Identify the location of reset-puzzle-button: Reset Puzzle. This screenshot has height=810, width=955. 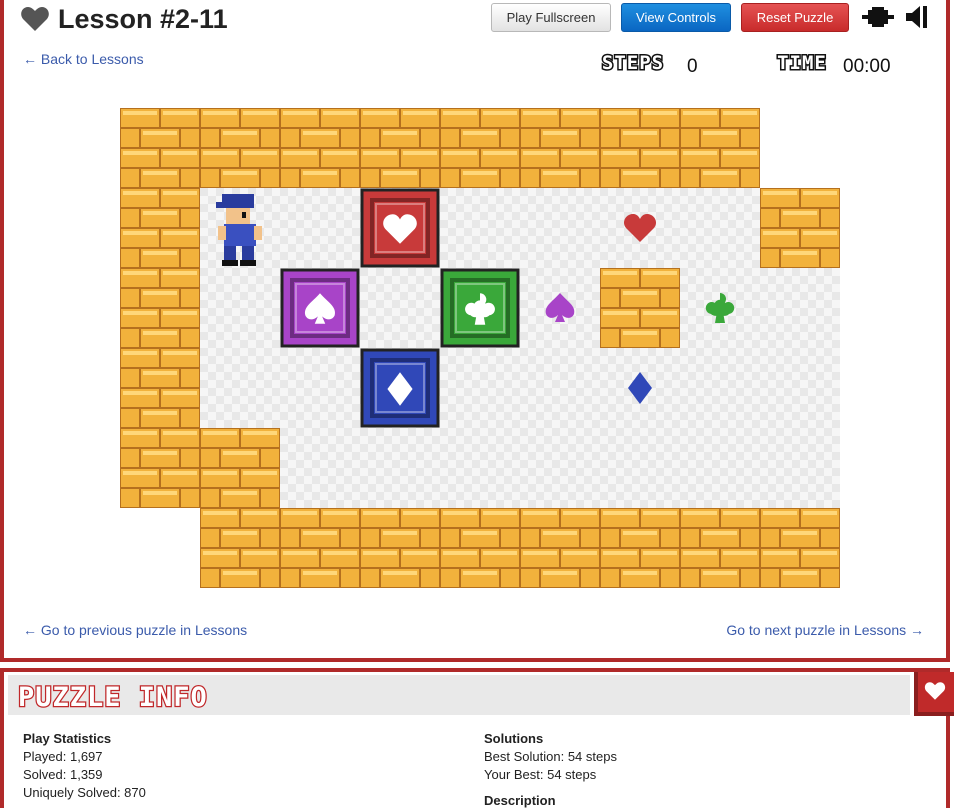
(795, 17).